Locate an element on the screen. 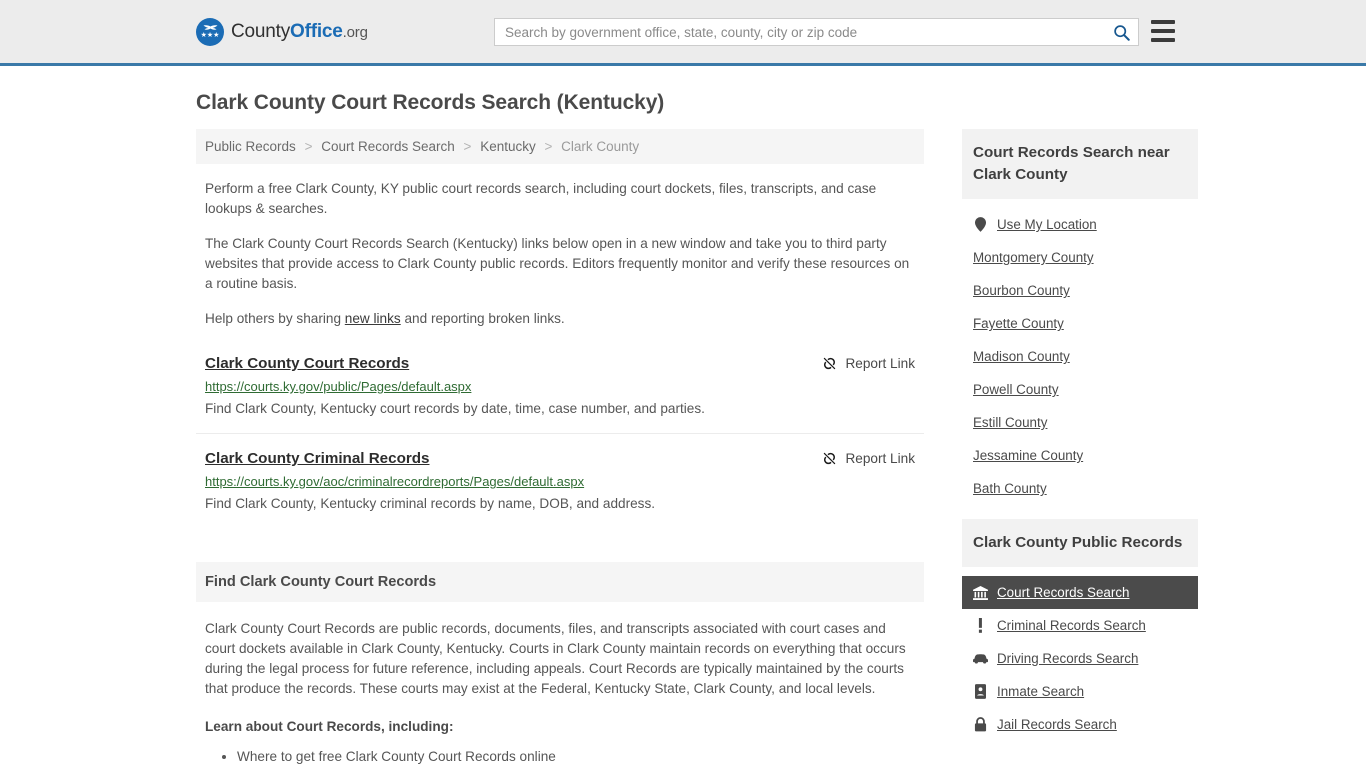 Image resolution: width=1366 pixels, height=768 pixels. sidebar-item-inmate-search: Inmate Search is located at coordinates (1080, 691).